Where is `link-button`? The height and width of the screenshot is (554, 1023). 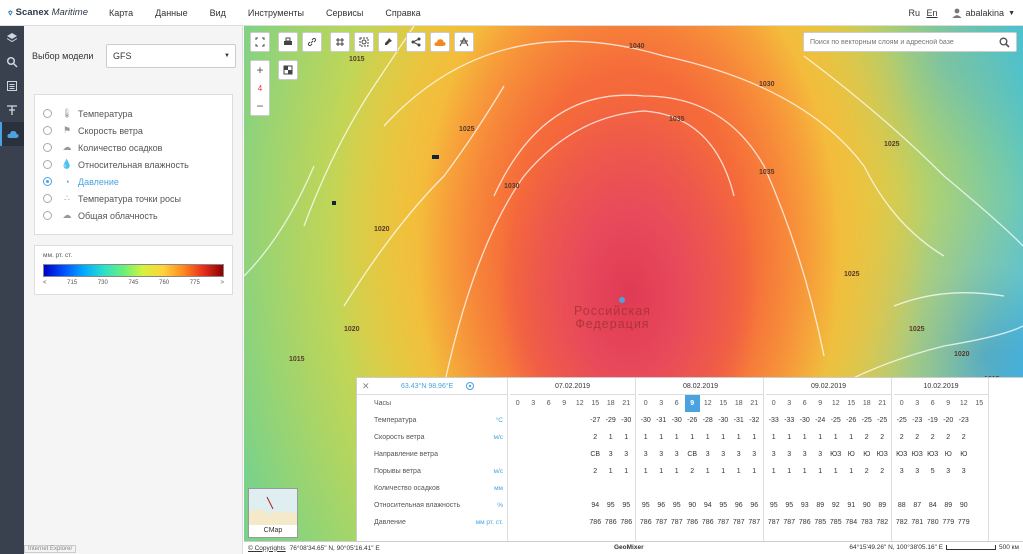
link-button is located at coordinates (312, 42).